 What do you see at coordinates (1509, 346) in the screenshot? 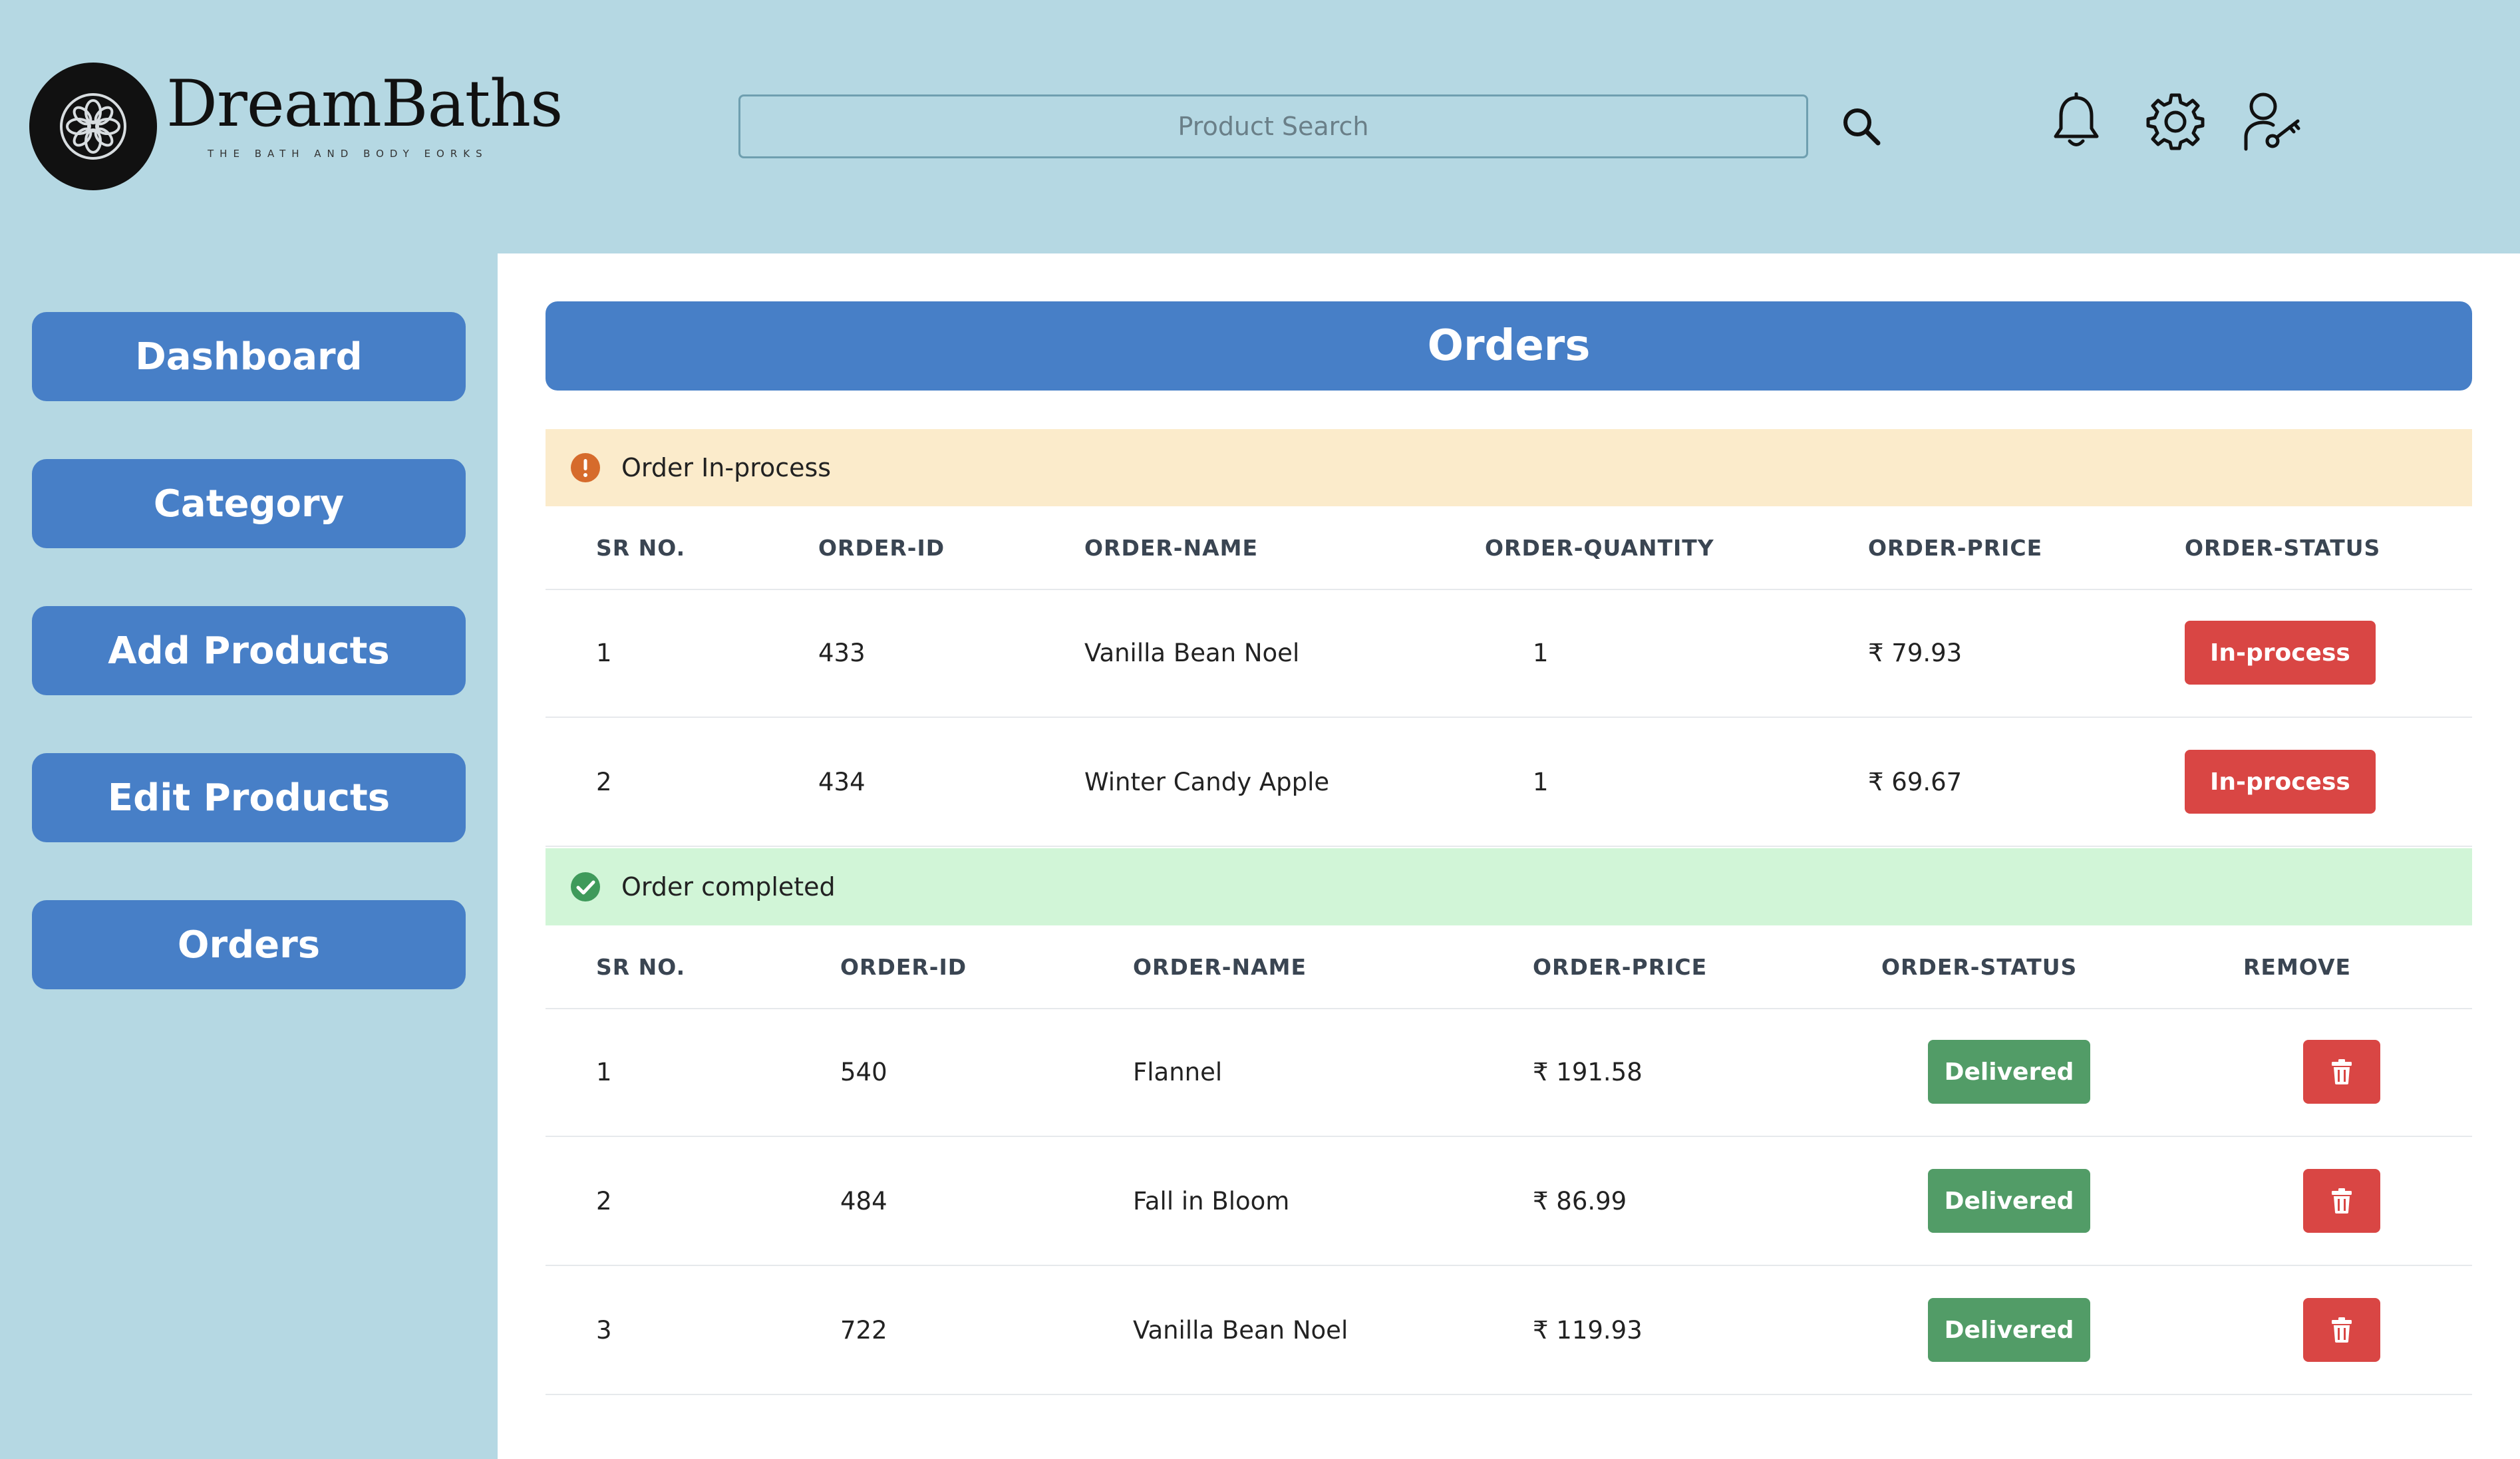
I see `page-title: Orders` at bounding box center [1509, 346].